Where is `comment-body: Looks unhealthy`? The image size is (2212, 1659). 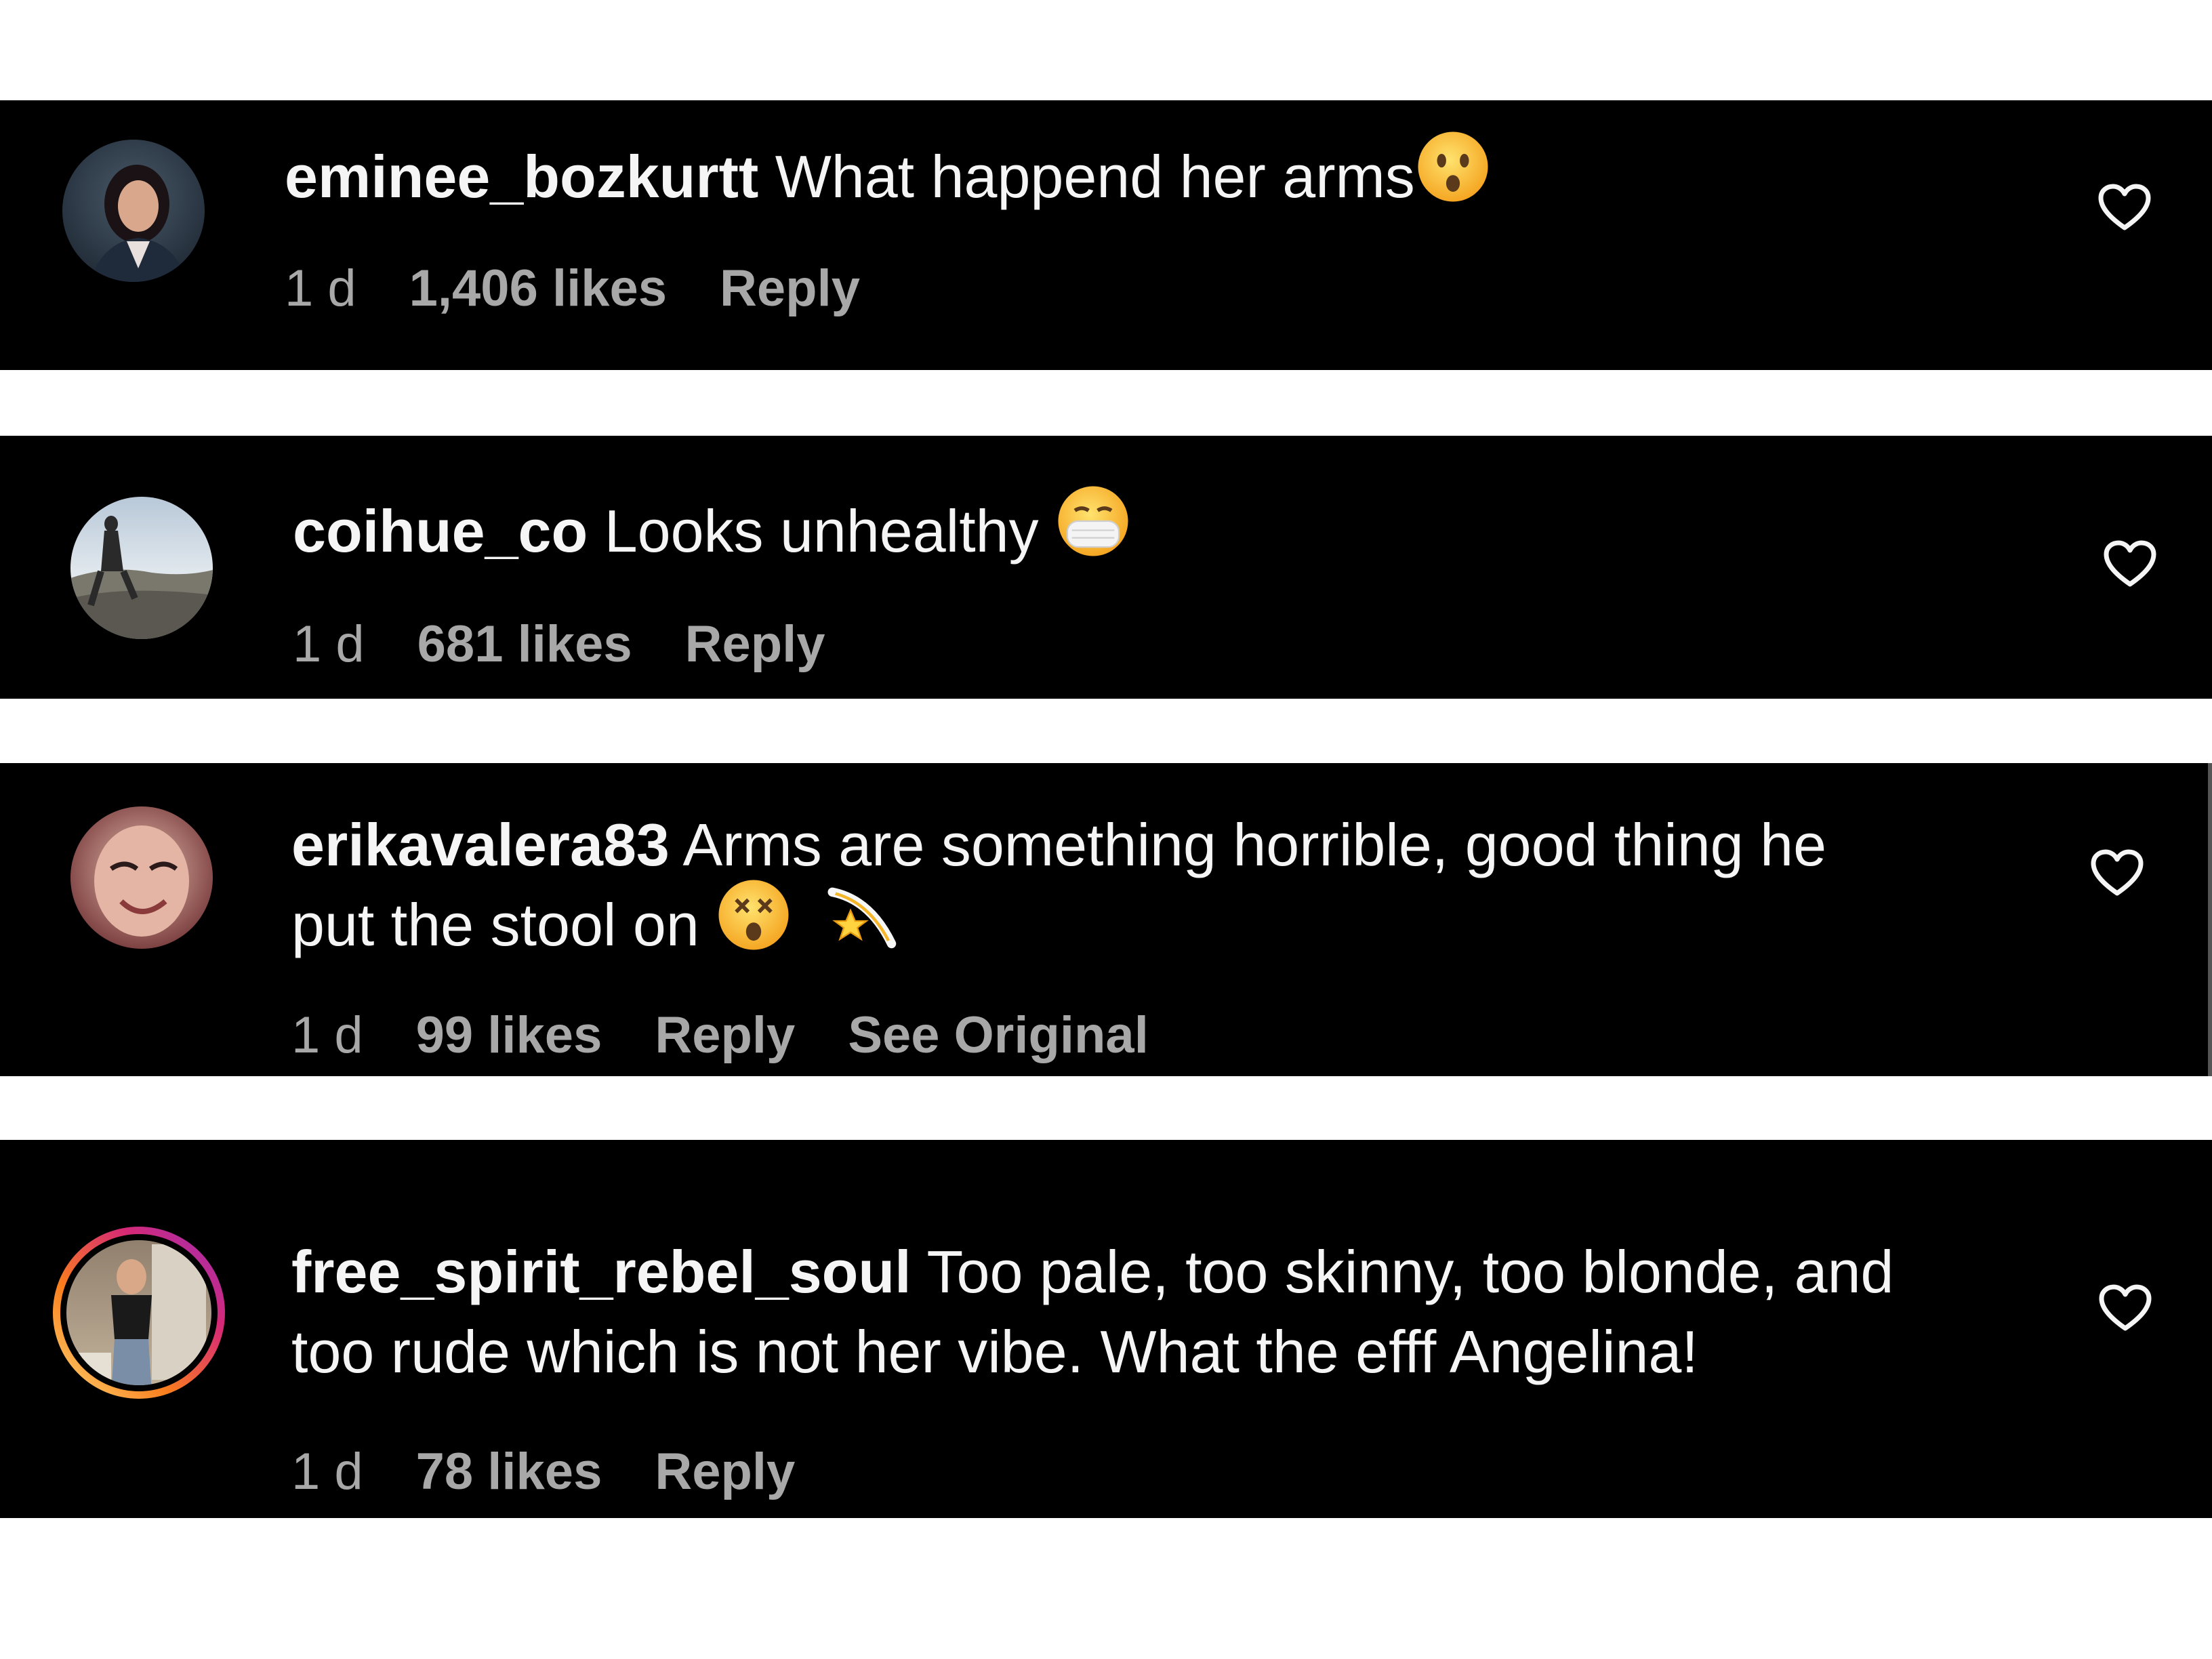
comment-body: Looks unhealthy is located at coordinates (822, 531).